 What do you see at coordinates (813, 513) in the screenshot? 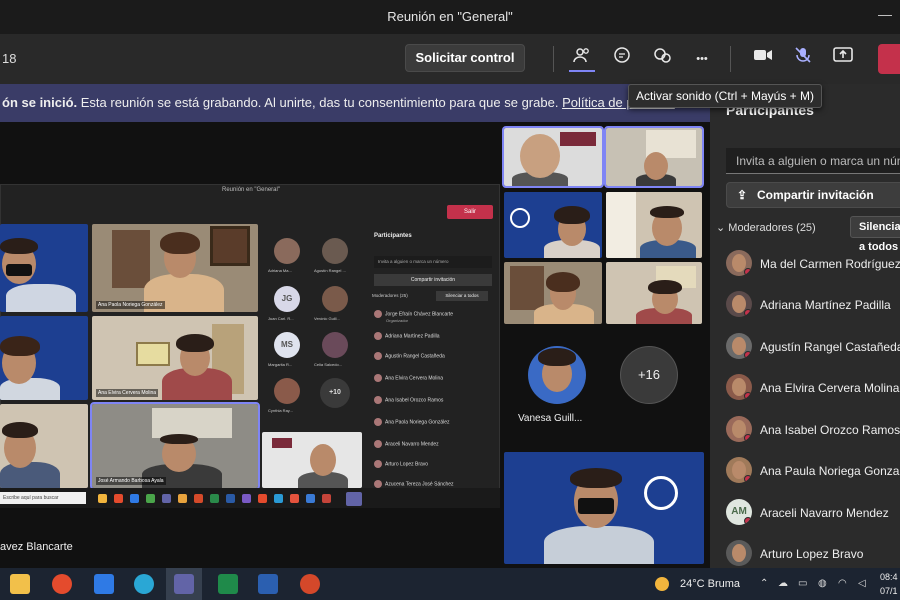
I see `participant-row: AM Araceli Navarro Mendez` at bounding box center [813, 513].